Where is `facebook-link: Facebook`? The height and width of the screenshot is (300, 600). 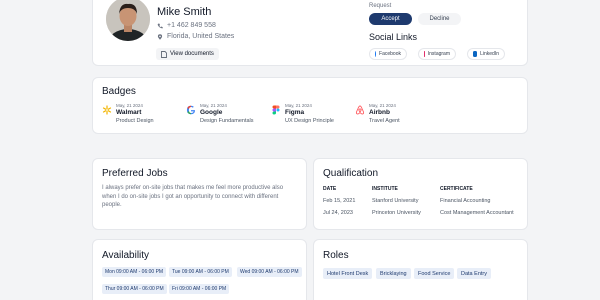
facebook-link: Facebook is located at coordinates (388, 54).